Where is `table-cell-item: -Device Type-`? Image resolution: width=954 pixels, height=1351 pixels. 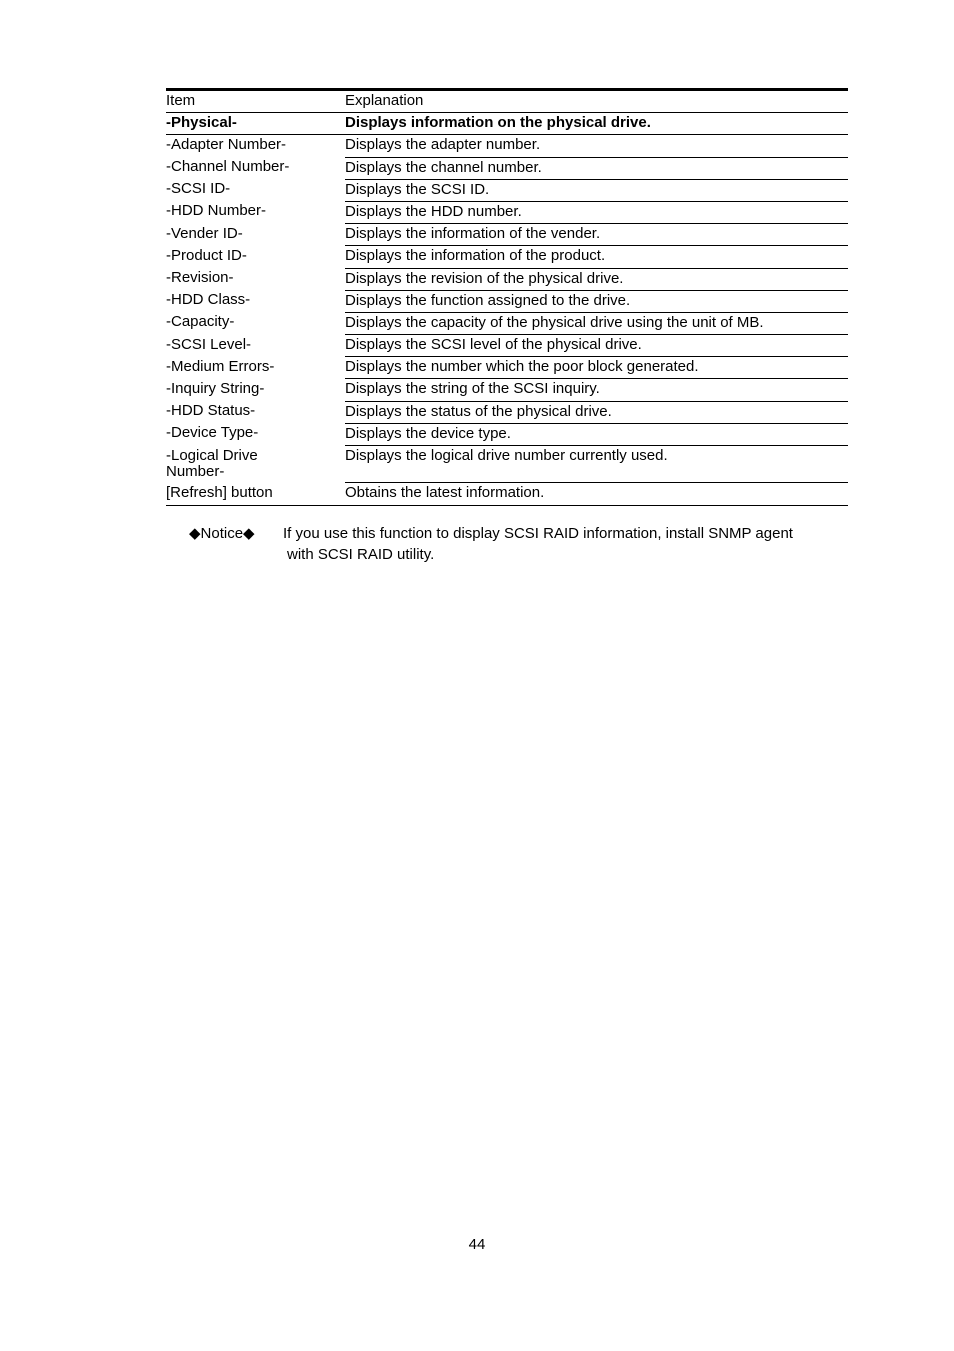
table-cell-item: -Device Type- is located at coordinates (212, 433).